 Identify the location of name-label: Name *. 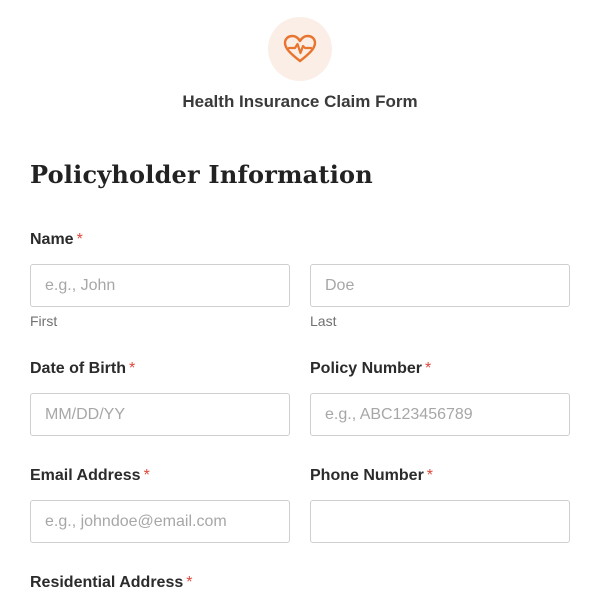
(56, 240).